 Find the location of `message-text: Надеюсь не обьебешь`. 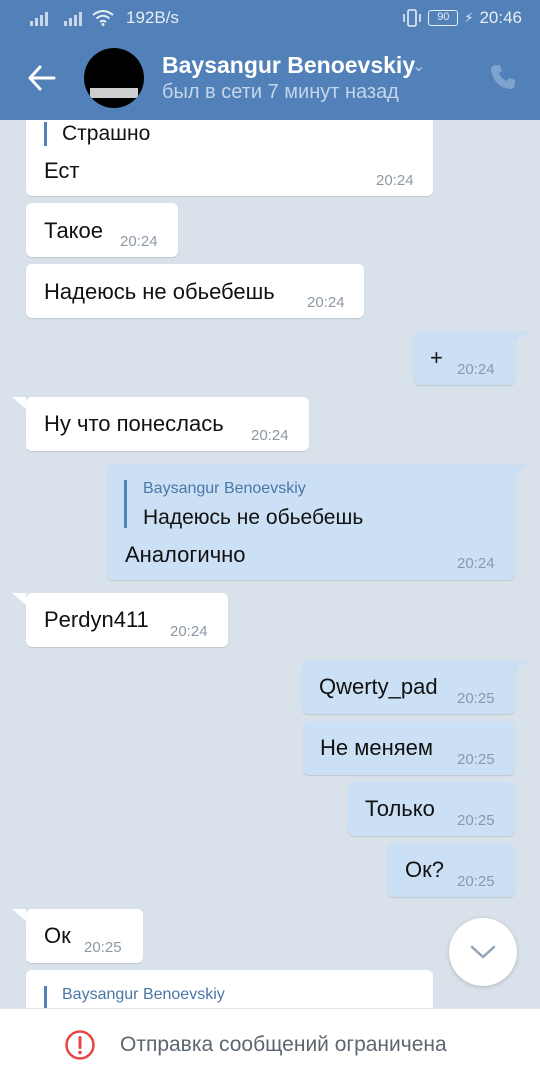

message-text: Надеюсь не обьебешь is located at coordinates (159, 291).